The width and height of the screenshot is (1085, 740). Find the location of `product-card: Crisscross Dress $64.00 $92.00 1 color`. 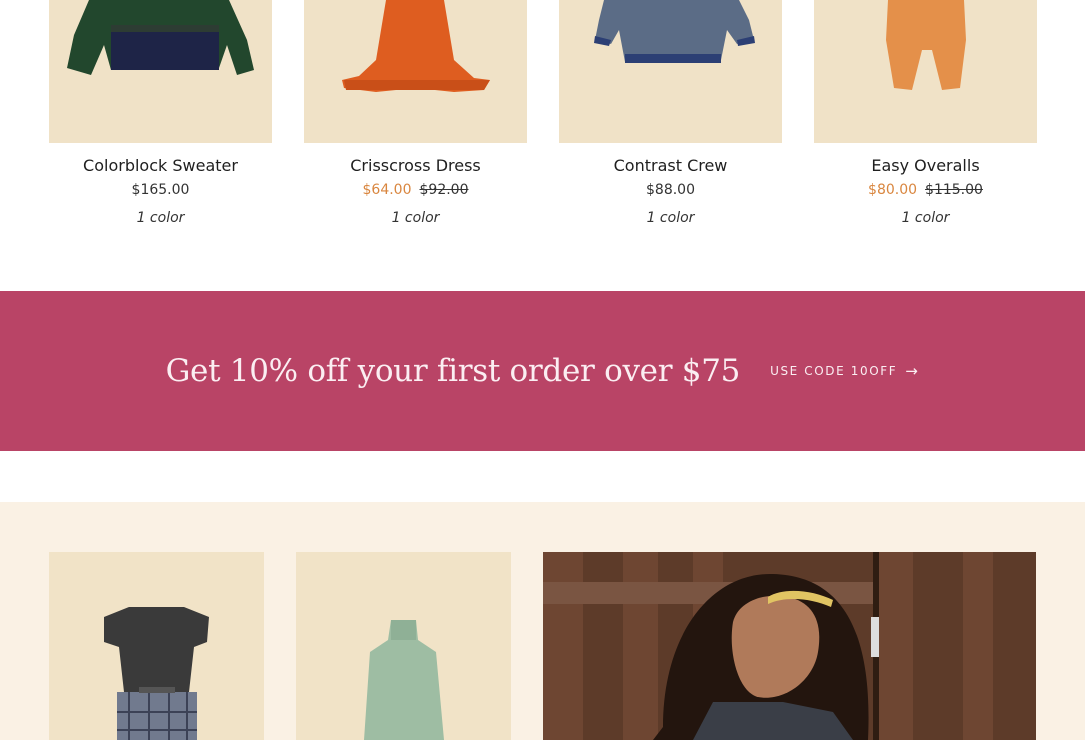

product-card: Crisscross Dress $64.00 $92.00 1 color is located at coordinates (415, 114).